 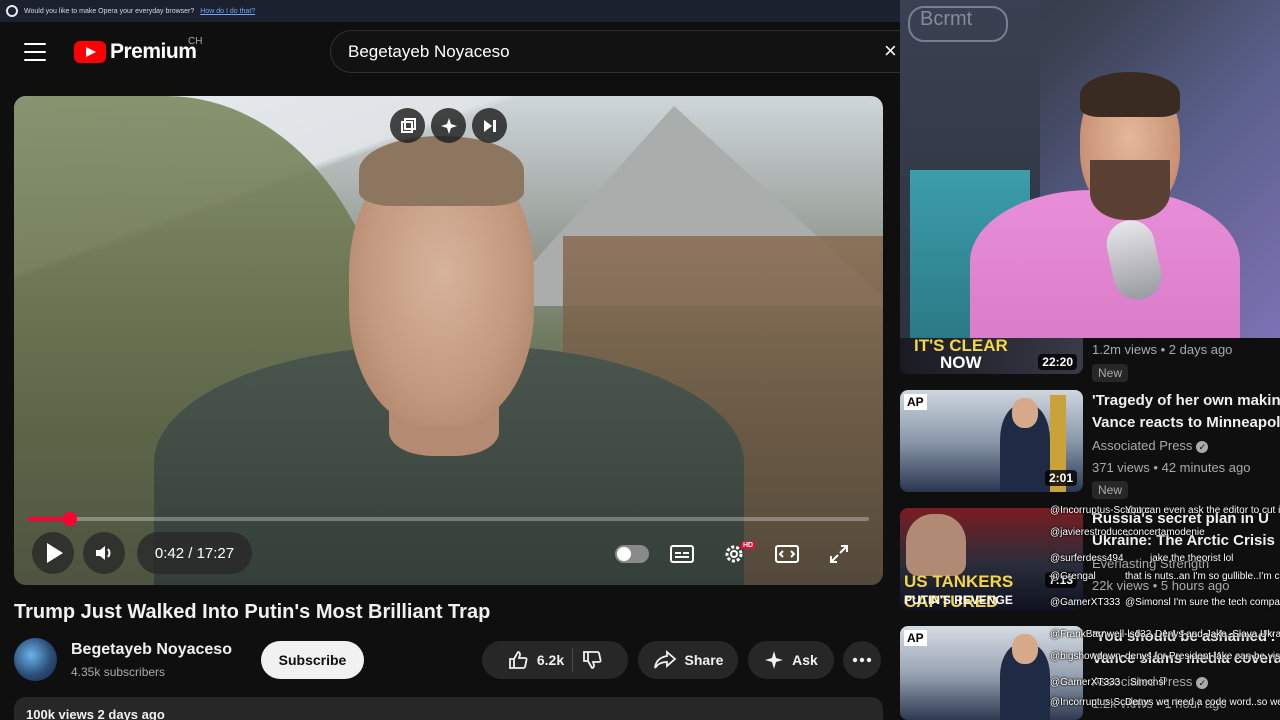 I want to click on chat-message: Simonsl, so click(x=1148, y=682).